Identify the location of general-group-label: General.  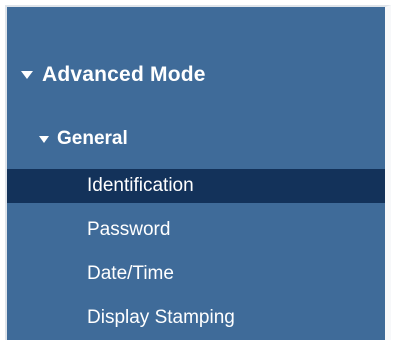
(92, 138).